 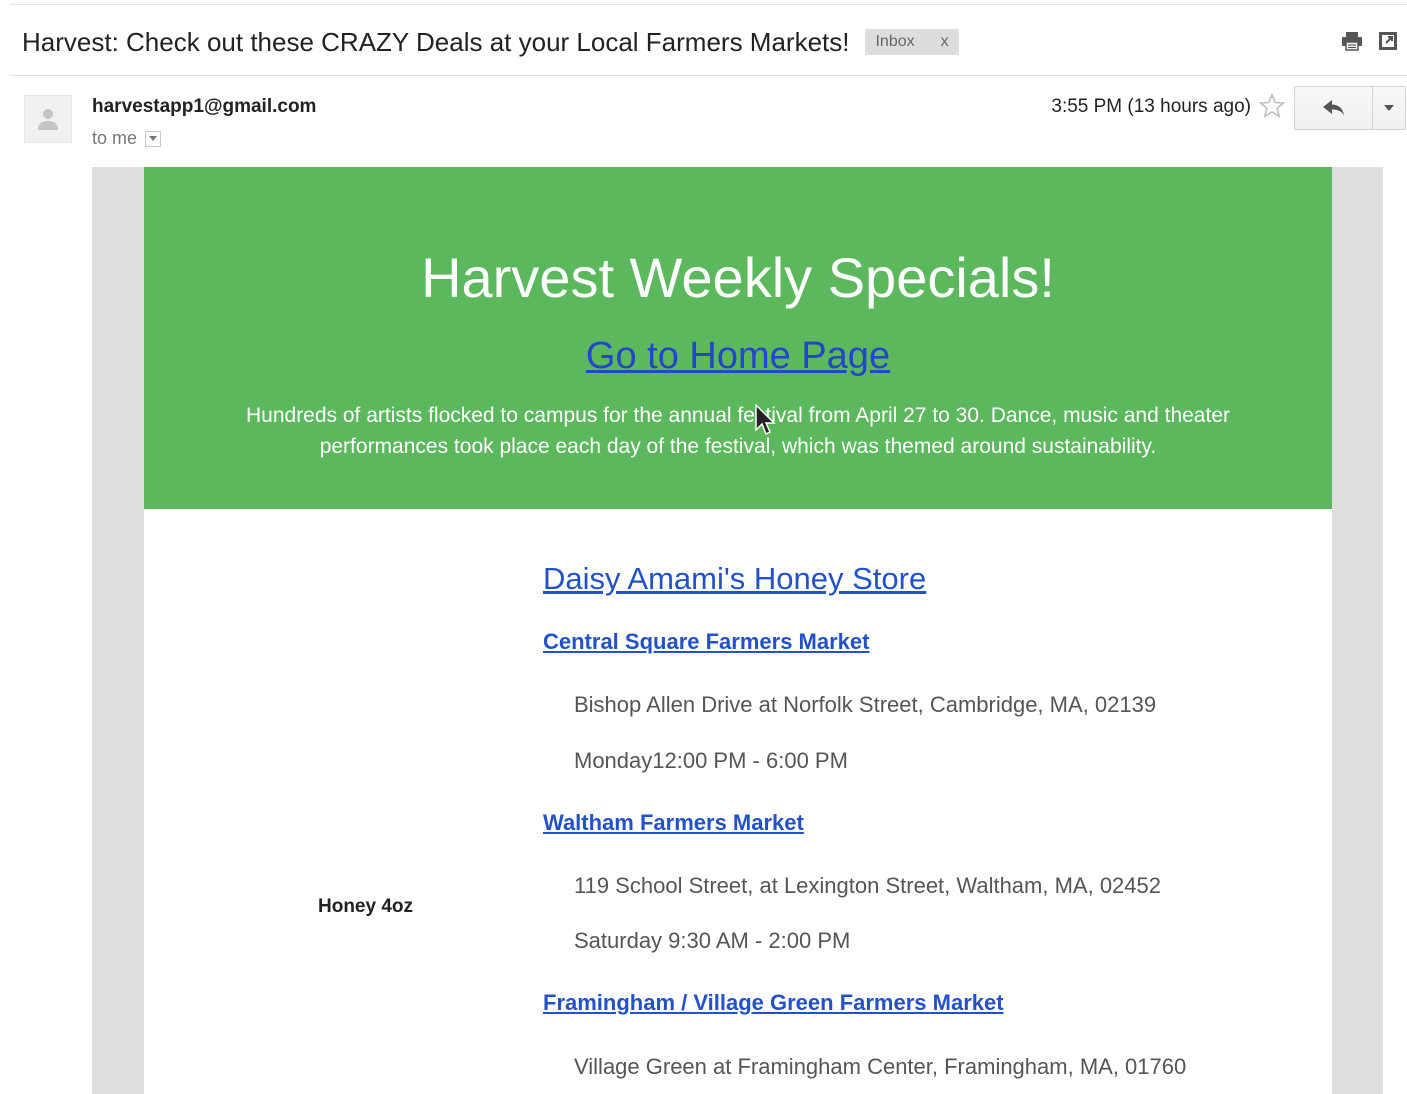 What do you see at coordinates (1388, 41) in the screenshot?
I see `new-window-icon` at bounding box center [1388, 41].